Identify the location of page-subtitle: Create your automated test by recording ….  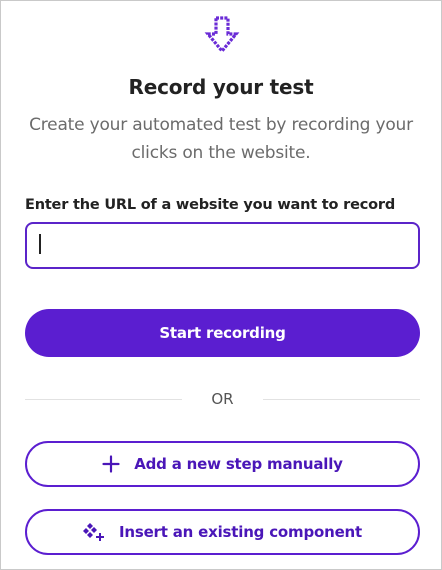
(221, 139).